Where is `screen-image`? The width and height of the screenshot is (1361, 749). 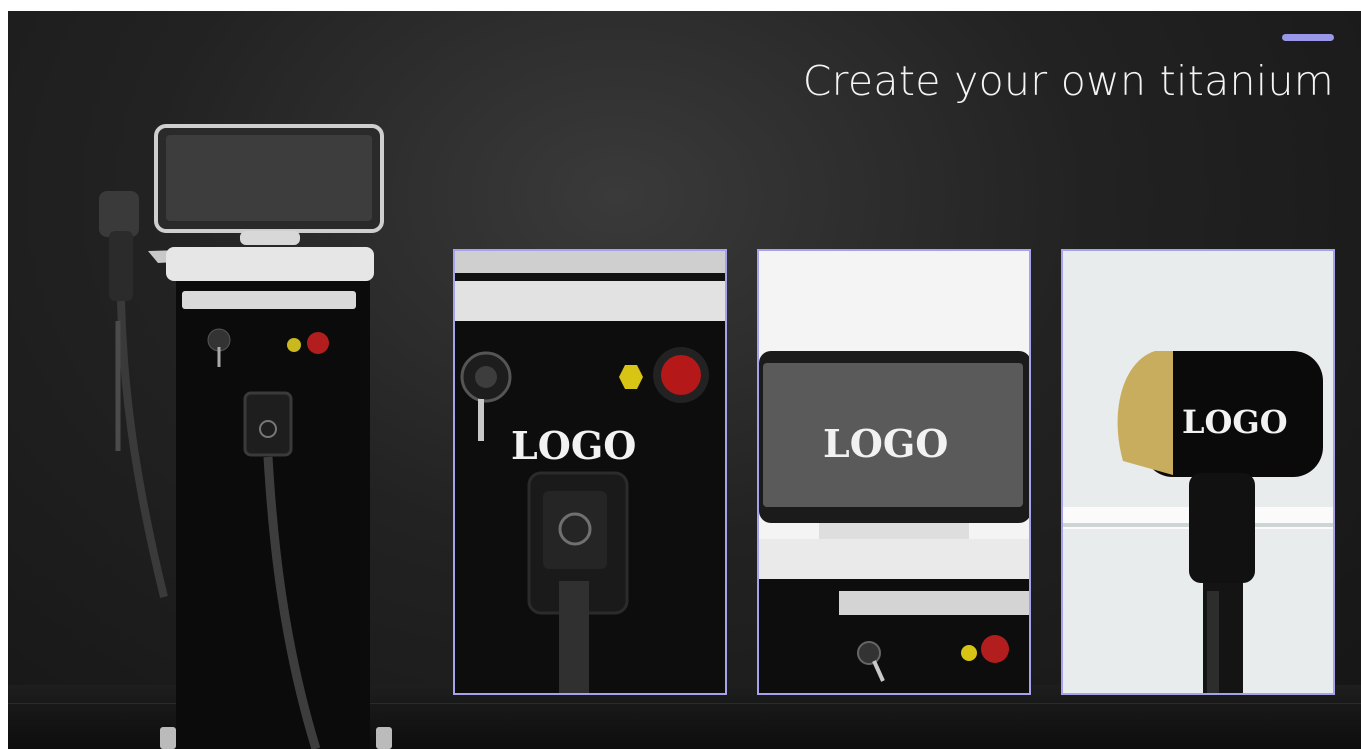
screen-image is located at coordinates (894, 522).